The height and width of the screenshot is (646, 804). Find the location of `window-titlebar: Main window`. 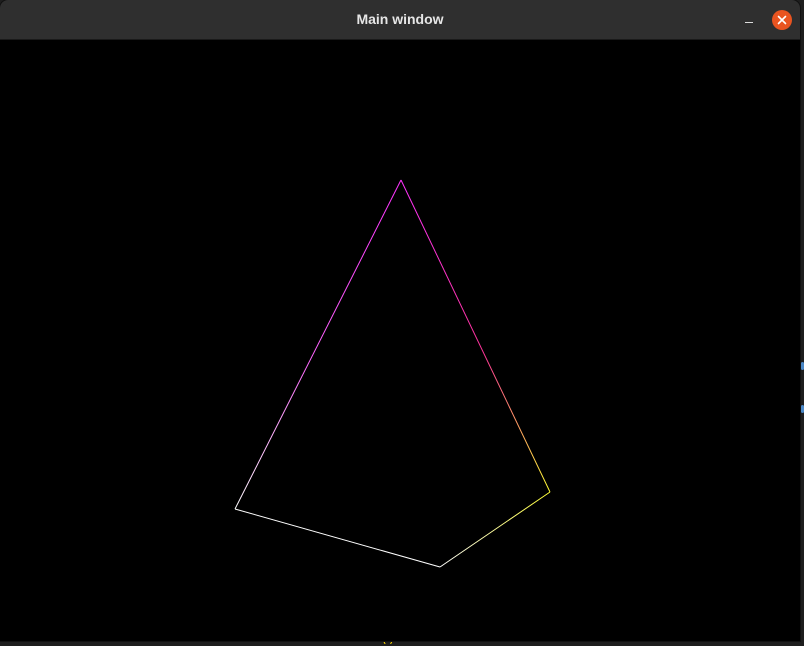

window-titlebar: Main window is located at coordinates (400, 20).